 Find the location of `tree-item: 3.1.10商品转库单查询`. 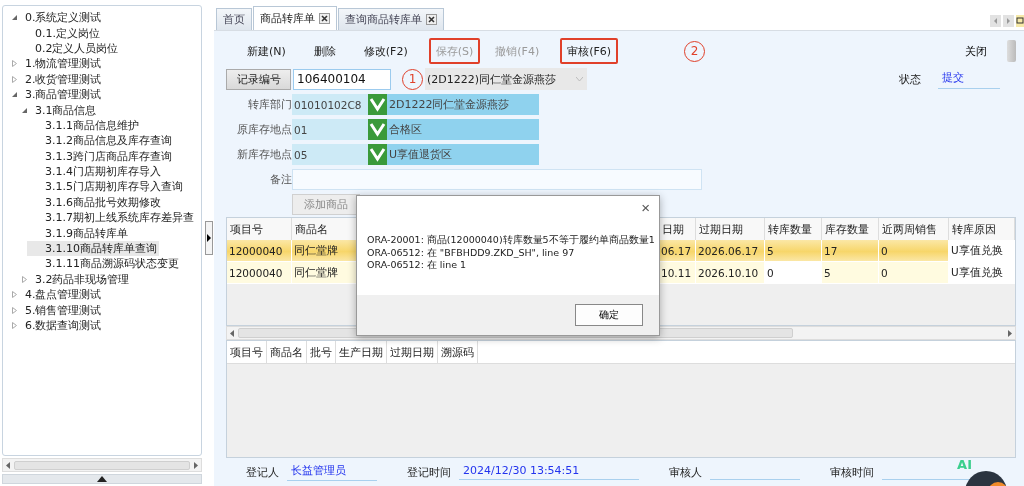

tree-item: 3.1.10商品转库单查询 is located at coordinates (93, 248).